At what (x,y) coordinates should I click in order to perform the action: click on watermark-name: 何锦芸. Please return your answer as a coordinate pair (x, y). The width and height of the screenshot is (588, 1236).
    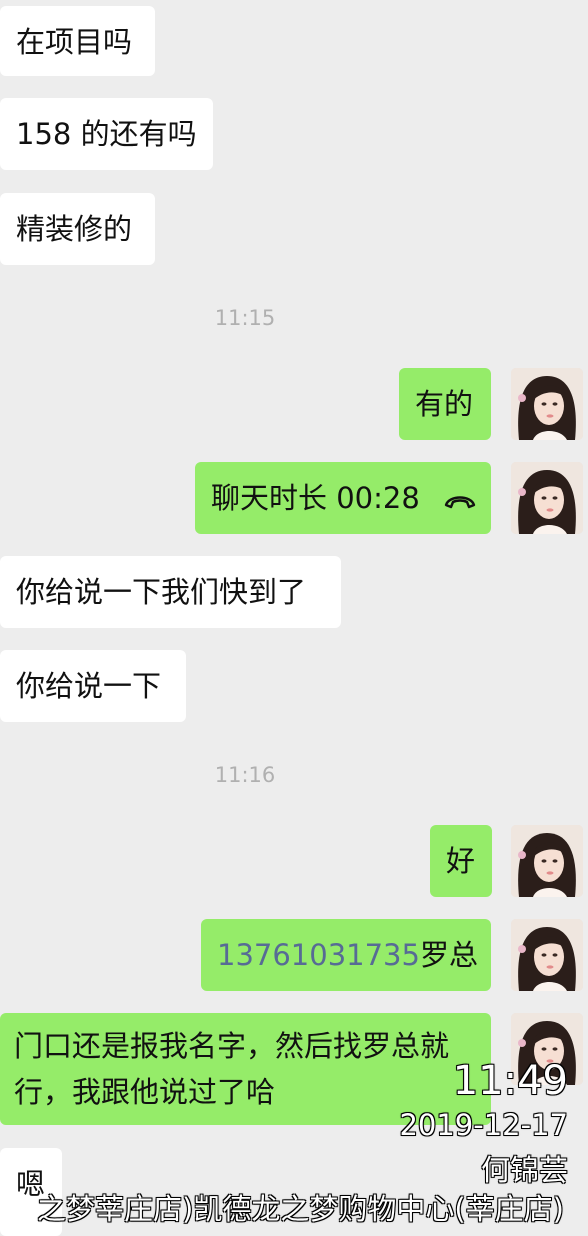
    Looking at the image, I should click on (524, 1170).